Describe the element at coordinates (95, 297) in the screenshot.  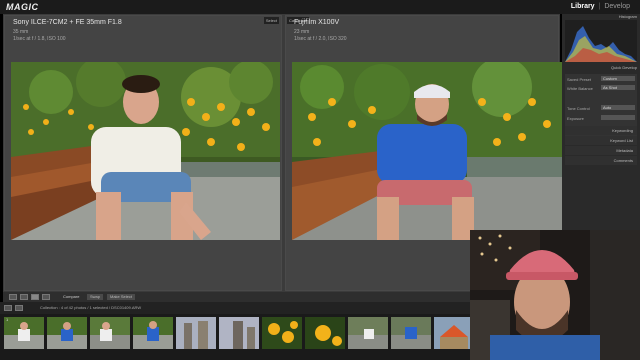
I see `swap-button: Swap` at that location.